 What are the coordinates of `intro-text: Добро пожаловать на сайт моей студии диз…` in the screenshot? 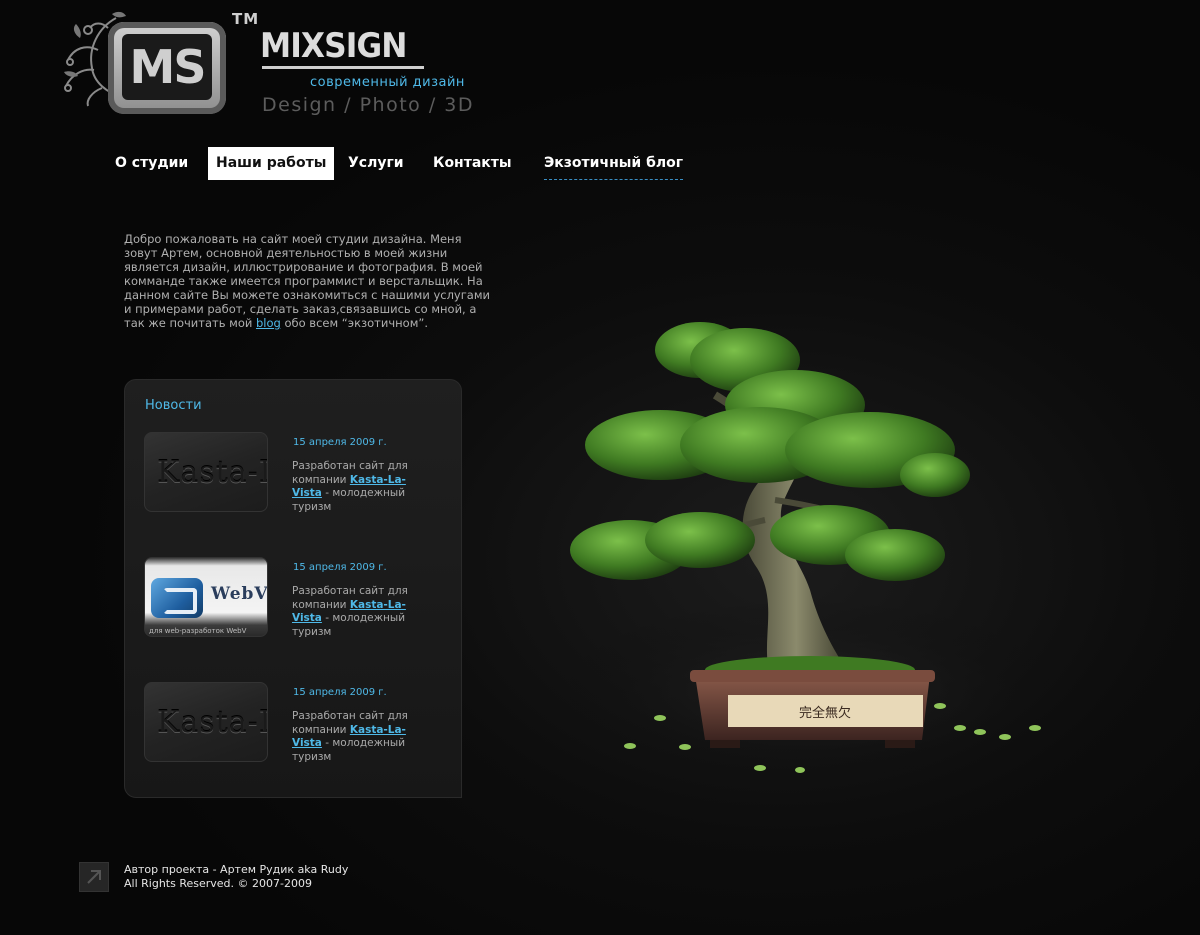 It's located at (309, 281).